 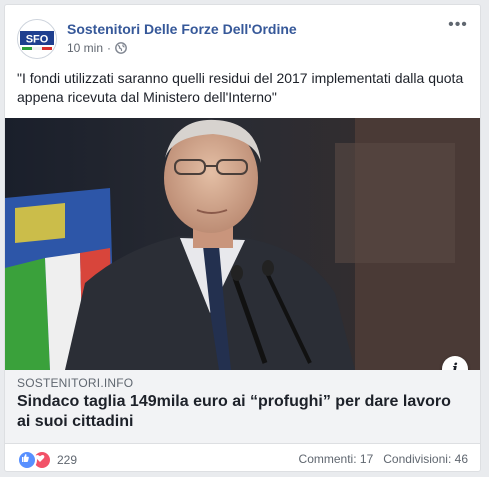 What do you see at coordinates (182, 29) in the screenshot?
I see `page-name-link: Sostenitori Delle Forze Dell'Ordine` at bounding box center [182, 29].